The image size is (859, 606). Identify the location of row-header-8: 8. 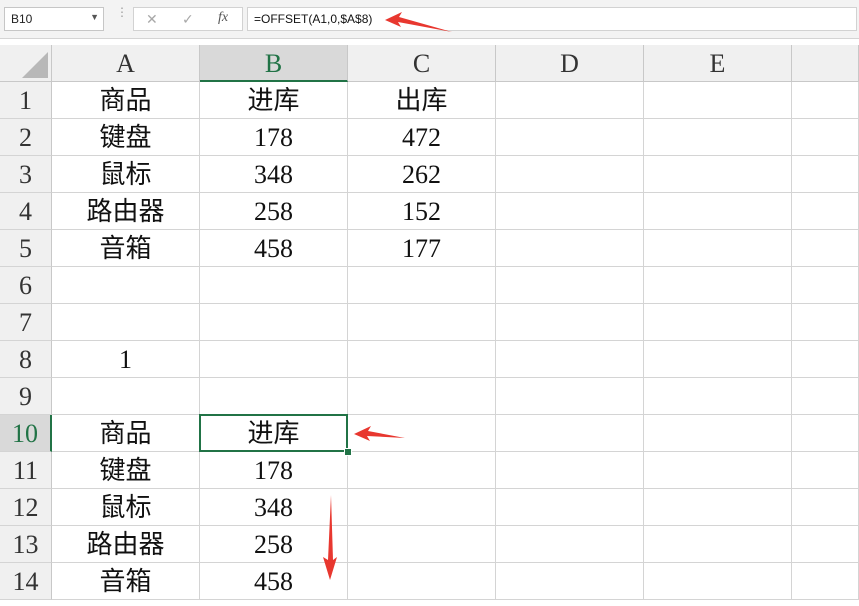
(26, 359).